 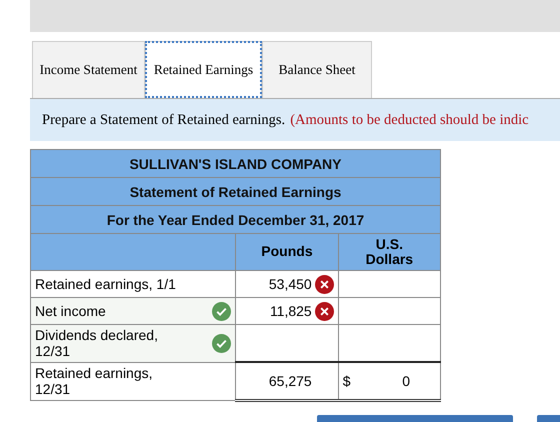 I want to click on instruction-text: Prepare a Statement of Retained earnings., so click(x=164, y=120).